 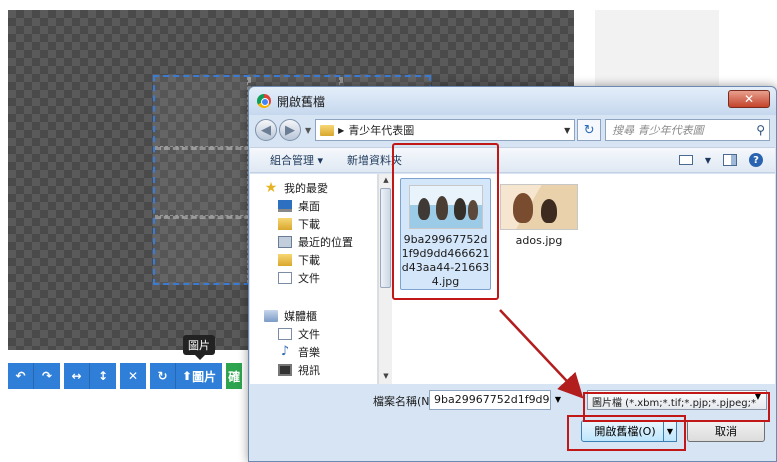 I want to click on navigation-pane: ★ 我的最愛 桌面 下載 最近的位置 下載 文件 媒體櫃 文件 ♪ 音樂 視訊, so click(x=314, y=279).